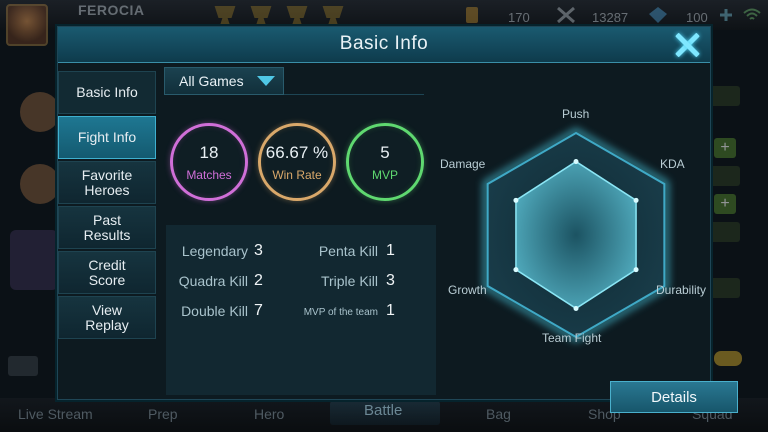 This screenshot has height=432, width=768. I want to click on nav-item-label: View Replay, so click(107, 317).